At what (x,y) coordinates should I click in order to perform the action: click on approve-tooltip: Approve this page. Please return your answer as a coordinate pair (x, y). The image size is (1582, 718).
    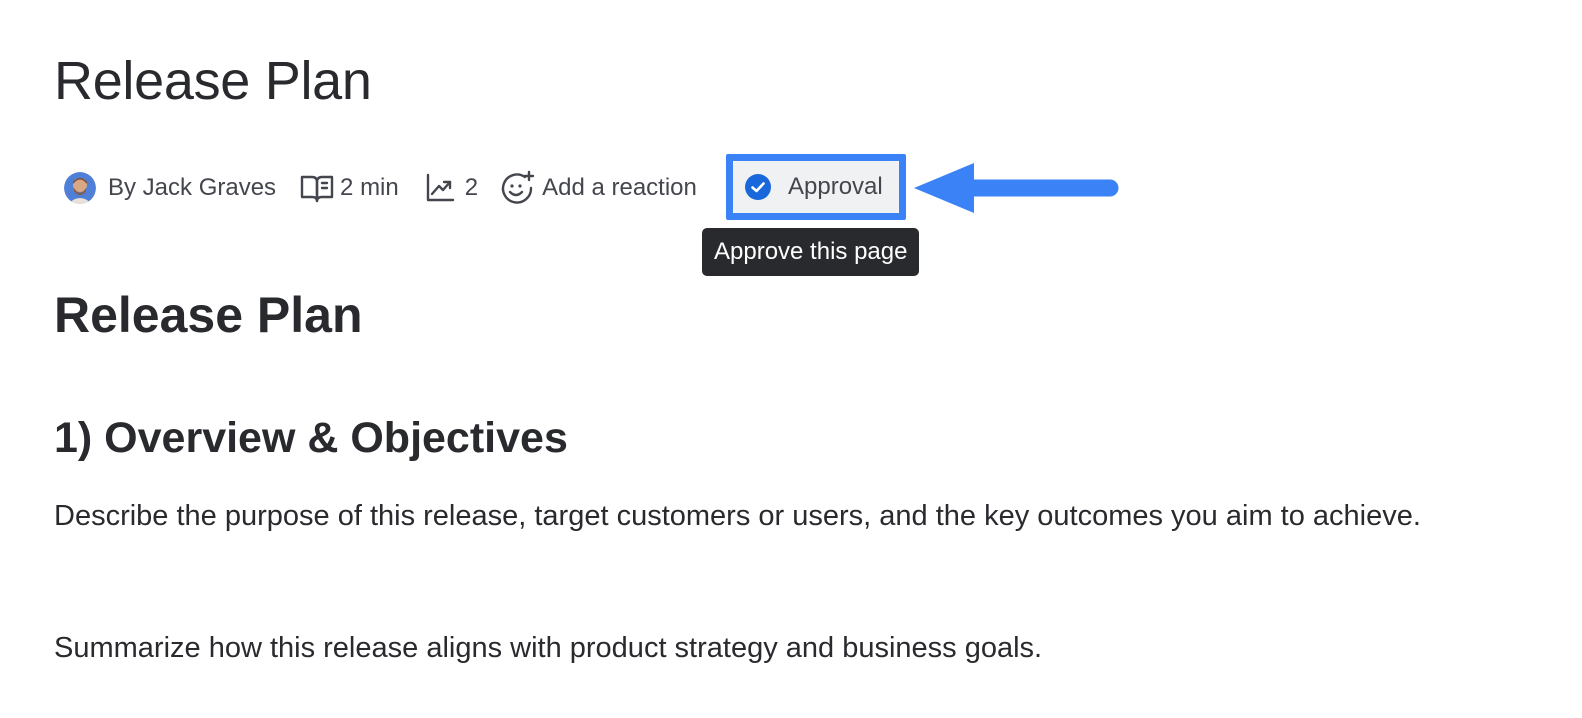
    Looking at the image, I should click on (811, 252).